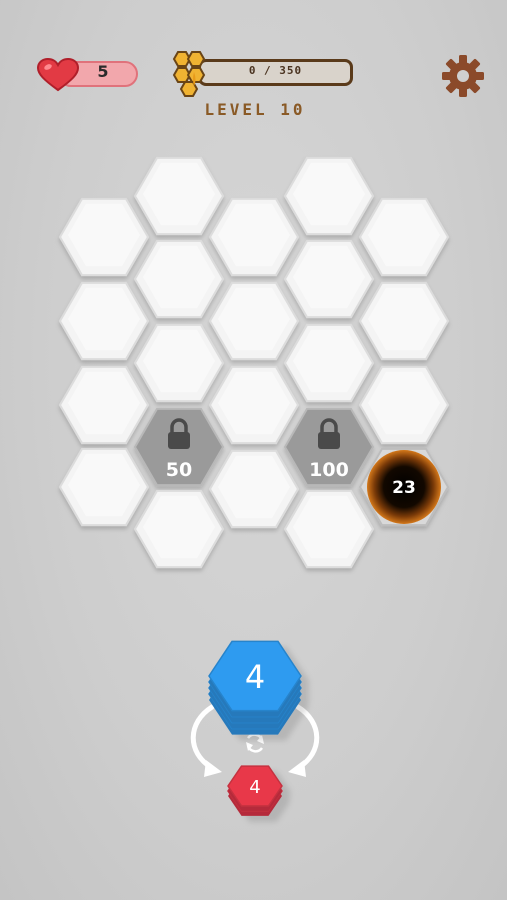 Image resolution: width=507 pixels, height=900 pixels. I want to click on next-stack-value: 4, so click(254, 787).